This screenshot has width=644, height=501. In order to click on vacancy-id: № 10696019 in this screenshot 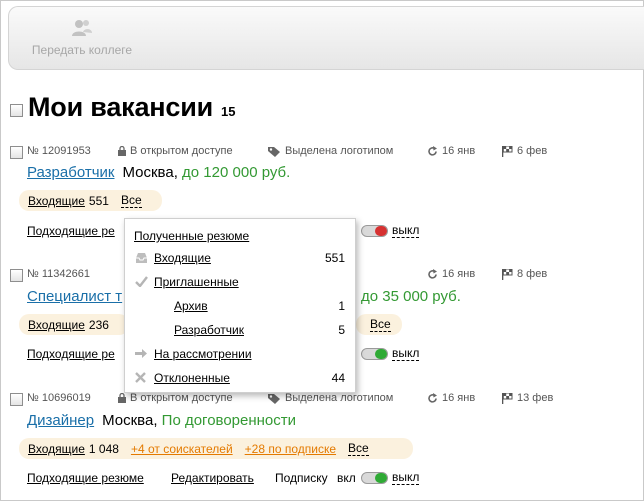, I will do `click(59, 398)`.